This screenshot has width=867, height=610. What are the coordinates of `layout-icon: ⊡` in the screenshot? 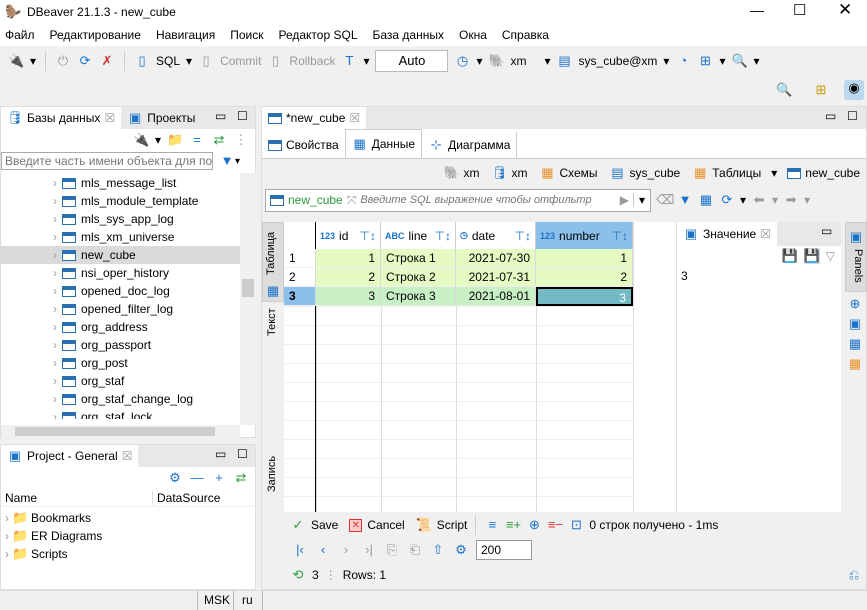 It's located at (576, 525).